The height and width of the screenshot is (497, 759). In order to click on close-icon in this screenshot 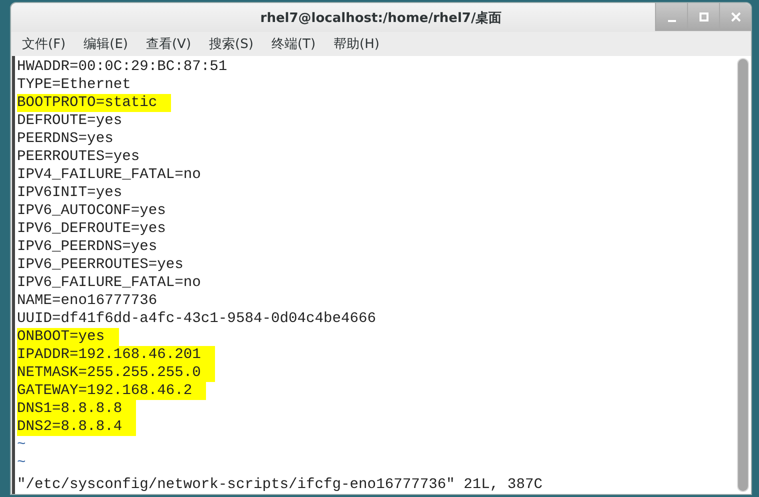, I will do `click(735, 17)`.